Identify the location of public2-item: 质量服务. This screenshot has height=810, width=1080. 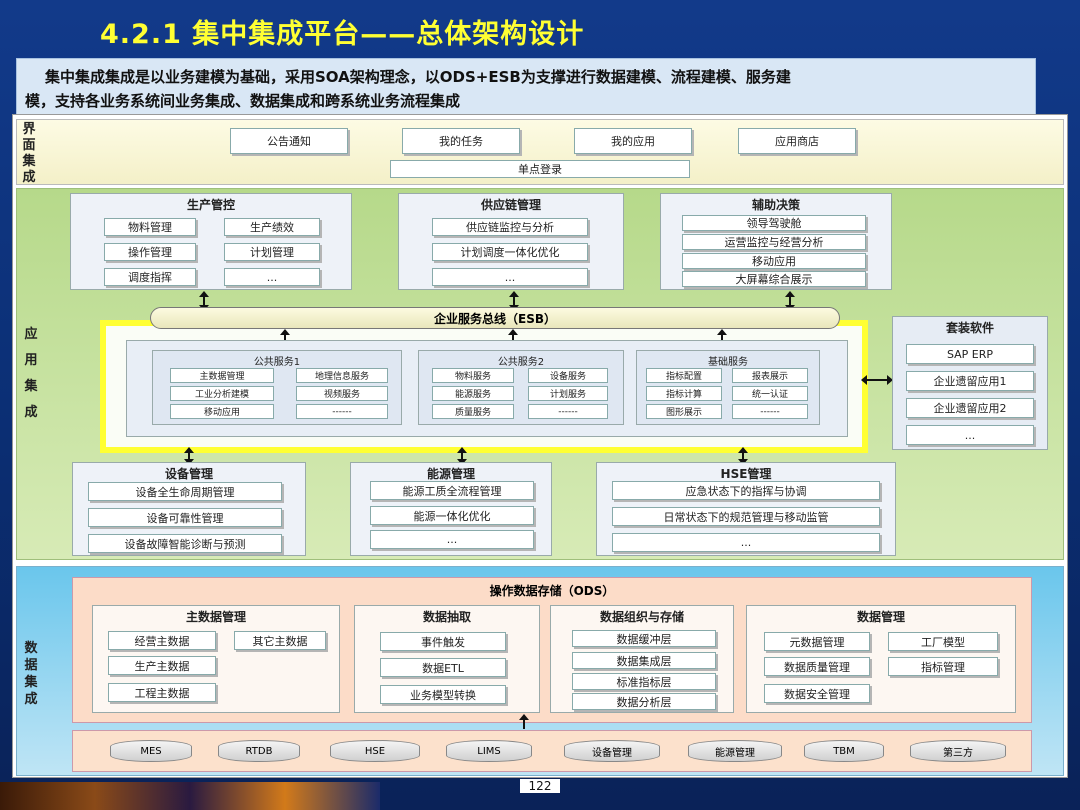
(473, 411).